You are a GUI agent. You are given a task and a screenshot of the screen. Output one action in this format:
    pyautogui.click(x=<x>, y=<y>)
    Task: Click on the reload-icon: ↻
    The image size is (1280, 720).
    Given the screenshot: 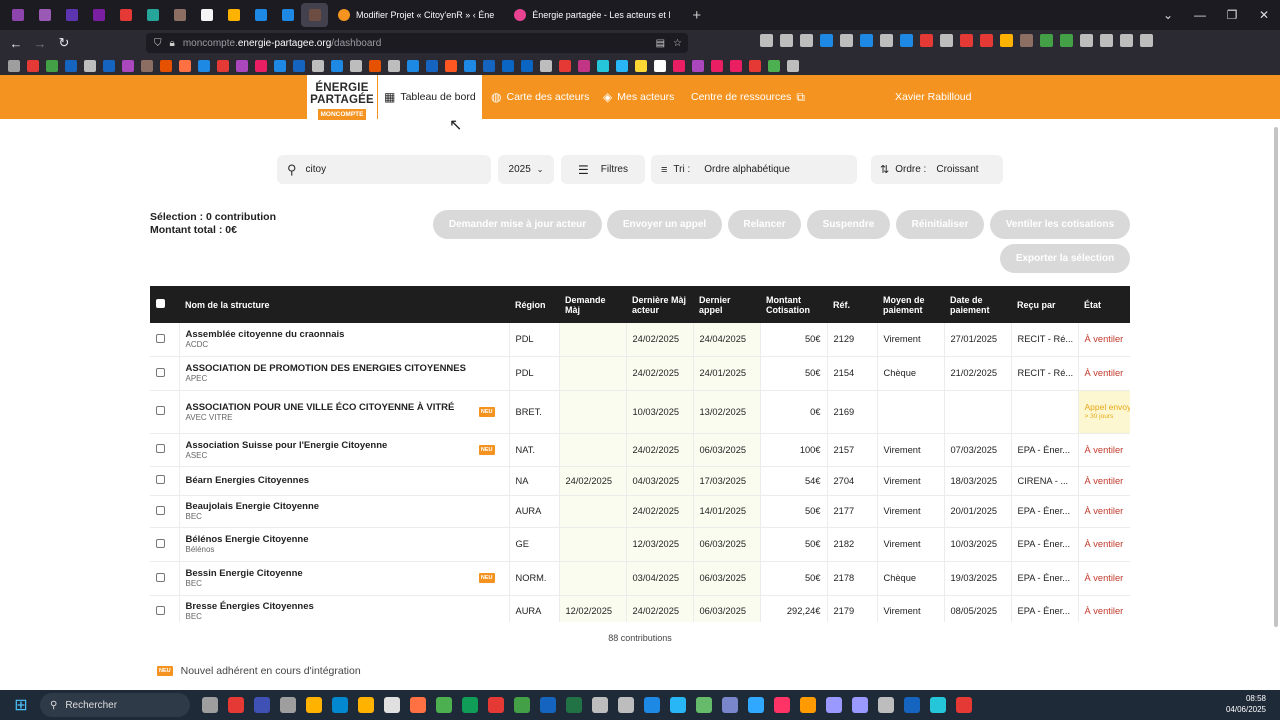 What is the action you would take?
    pyautogui.click(x=64, y=43)
    